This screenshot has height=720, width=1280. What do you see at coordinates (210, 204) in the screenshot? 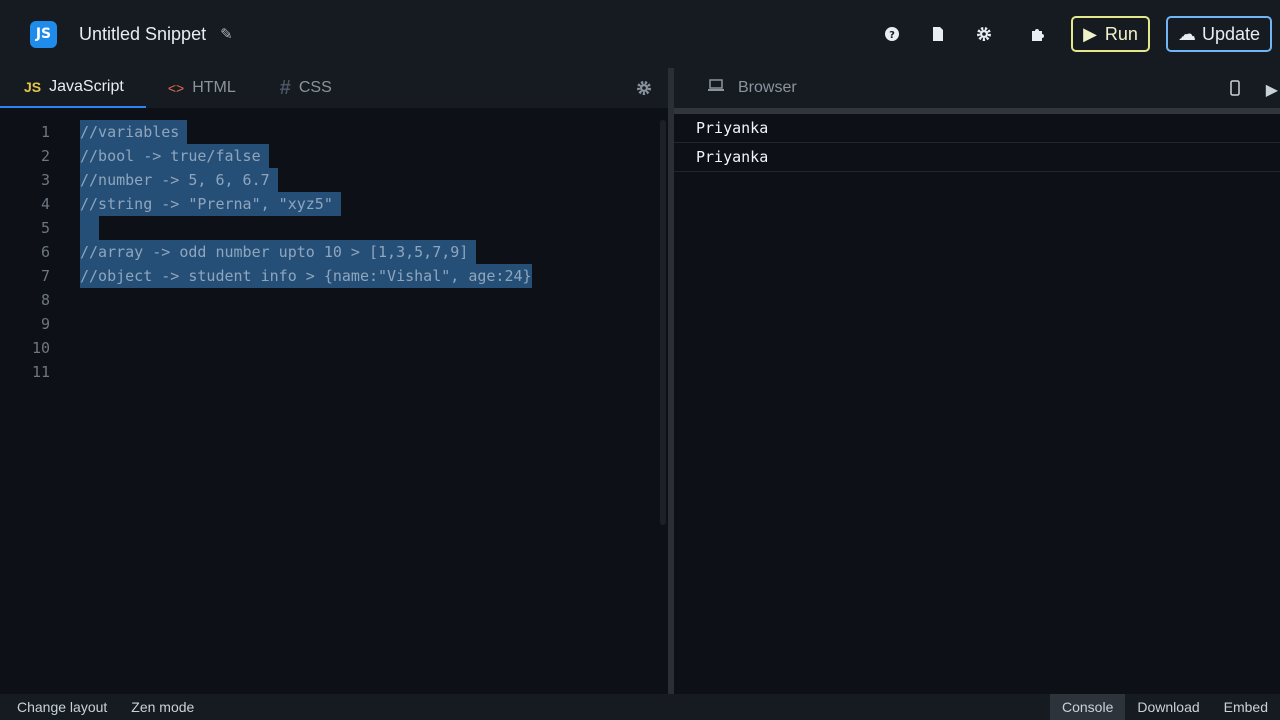
I see `code-text: //string -> "Prerna", "xyz5"` at bounding box center [210, 204].